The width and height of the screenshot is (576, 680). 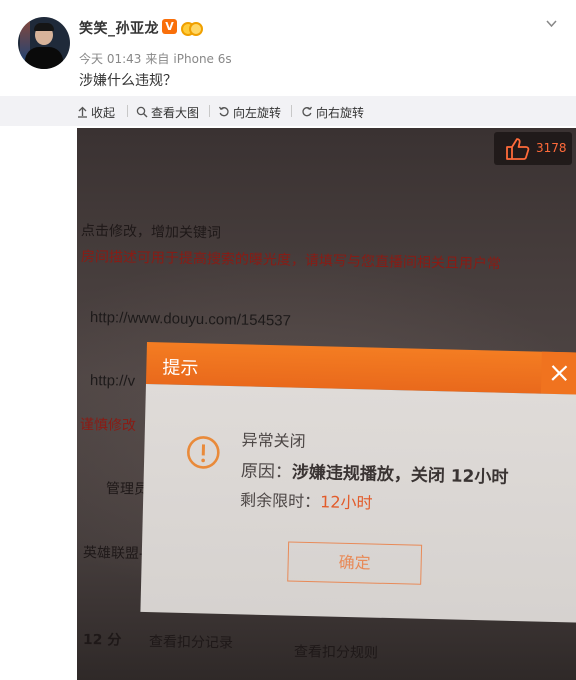 What do you see at coordinates (340, 112) in the screenshot?
I see `rotate-right-label: 向右旋转` at bounding box center [340, 112].